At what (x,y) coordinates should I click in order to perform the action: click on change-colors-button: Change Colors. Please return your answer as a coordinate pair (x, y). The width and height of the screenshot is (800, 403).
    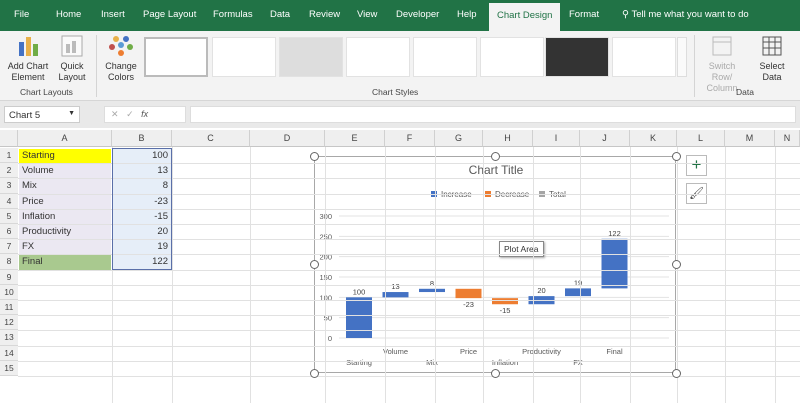
    Looking at the image, I should click on (121, 58).